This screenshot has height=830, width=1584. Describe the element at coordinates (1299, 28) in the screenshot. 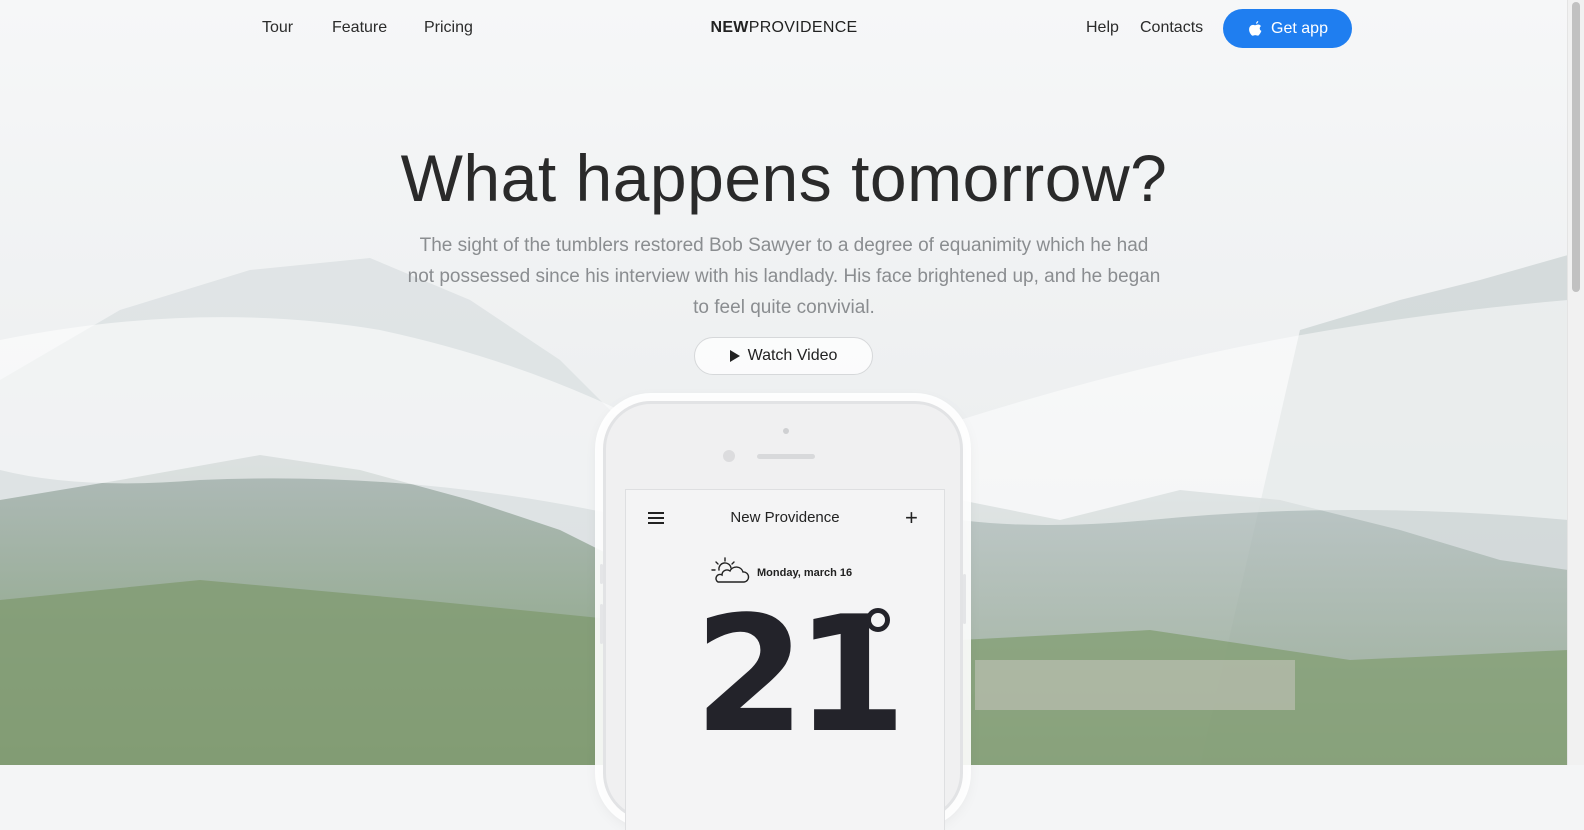

I see `get-app-label: Get app` at that location.